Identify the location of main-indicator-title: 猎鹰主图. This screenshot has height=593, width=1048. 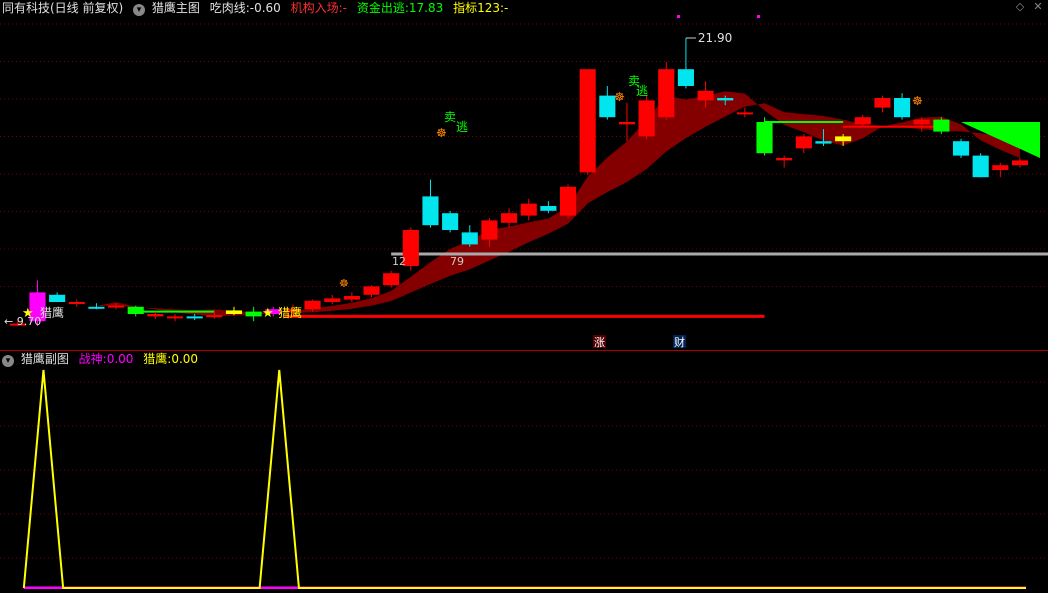
(176, 8).